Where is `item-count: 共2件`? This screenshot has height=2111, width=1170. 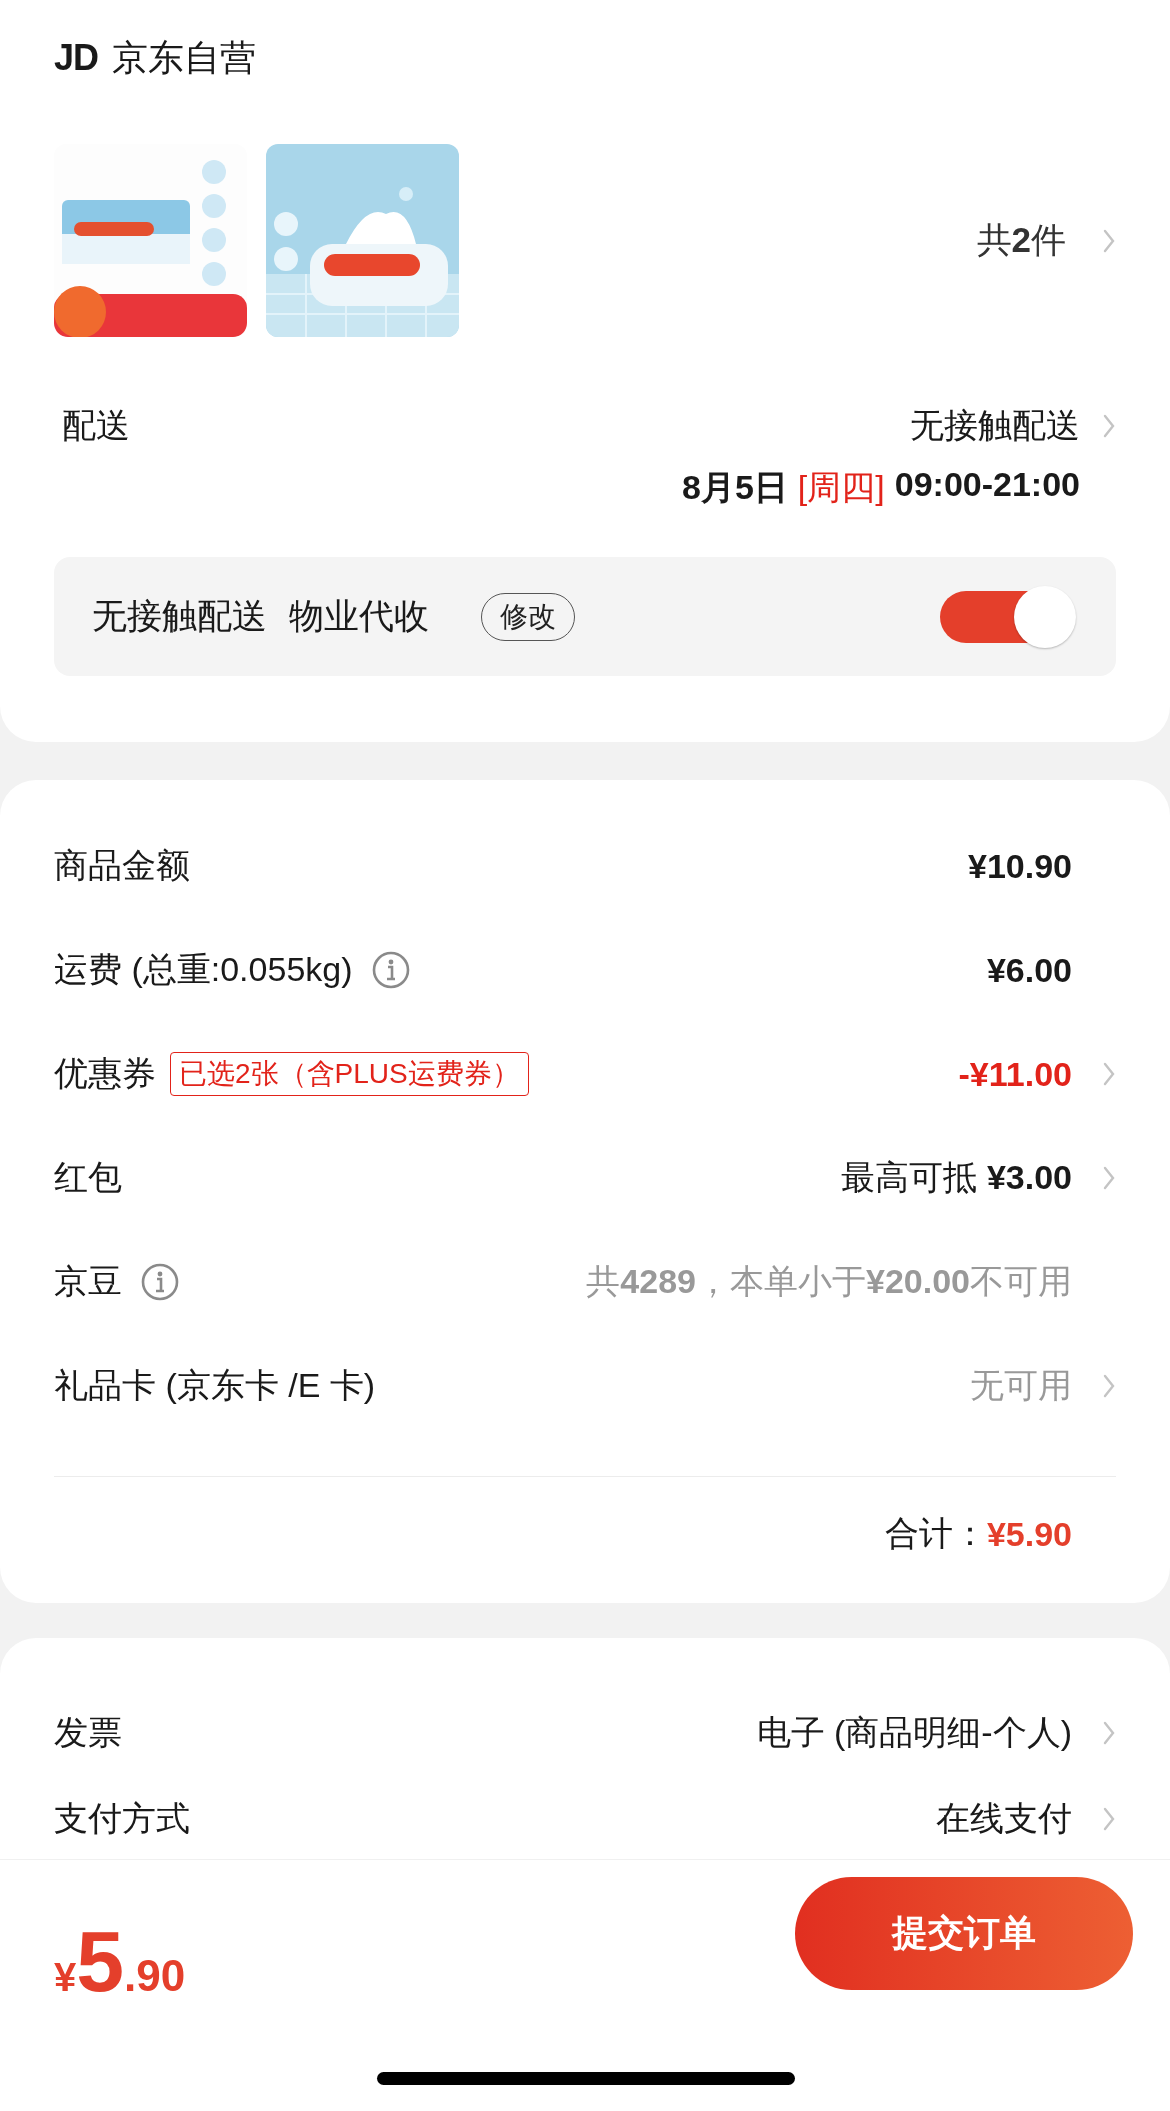
item-count: 共2件 is located at coordinates (1021, 240).